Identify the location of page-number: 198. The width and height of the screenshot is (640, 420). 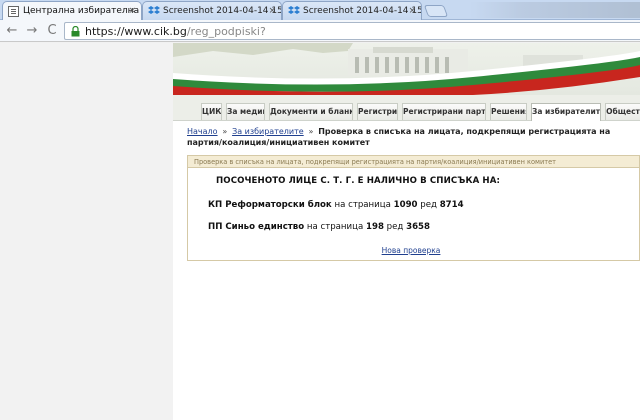
(374, 227).